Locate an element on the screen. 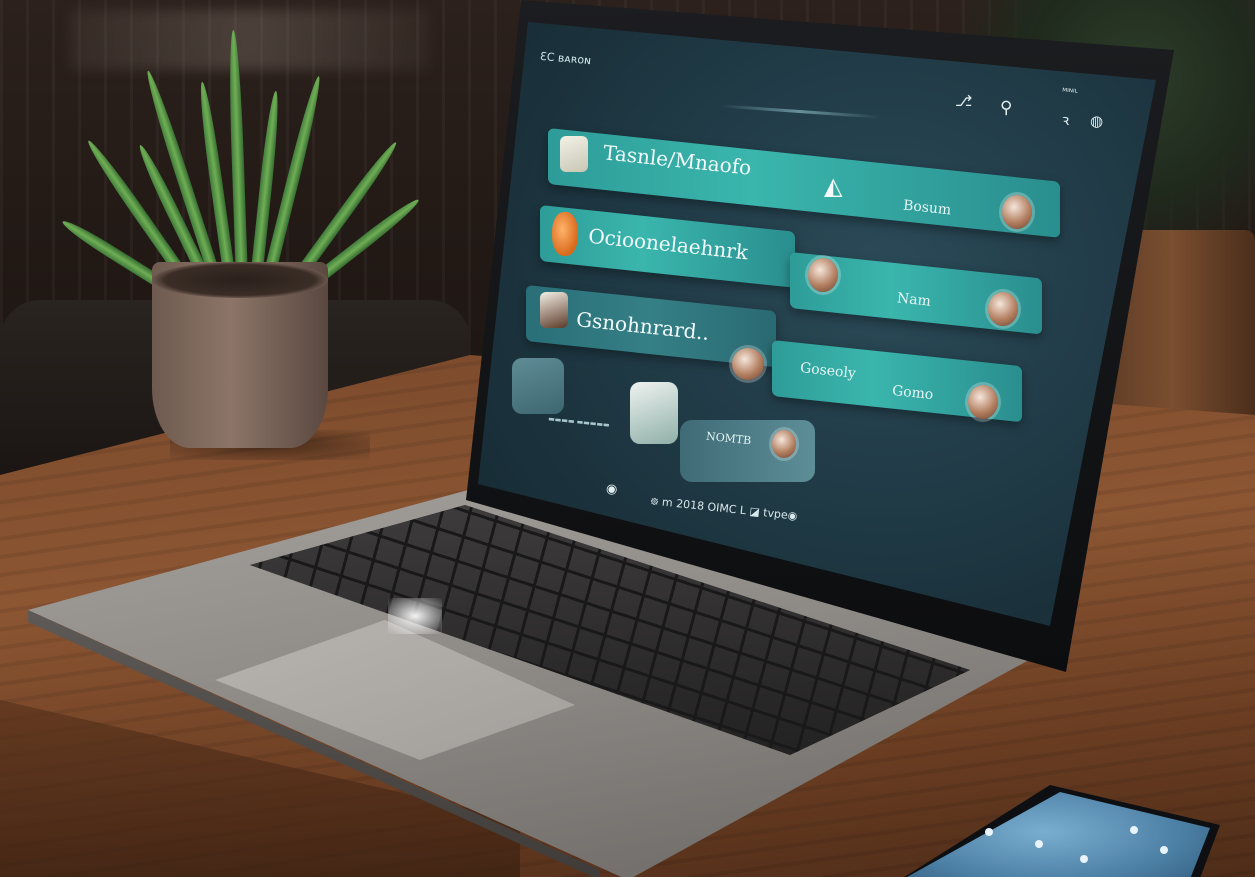 Image resolution: width=1255 pixels, height=877 pixels. top-right-label: ᴹᴵᴺᴵᴸ is located at coordinates (1070, 93).